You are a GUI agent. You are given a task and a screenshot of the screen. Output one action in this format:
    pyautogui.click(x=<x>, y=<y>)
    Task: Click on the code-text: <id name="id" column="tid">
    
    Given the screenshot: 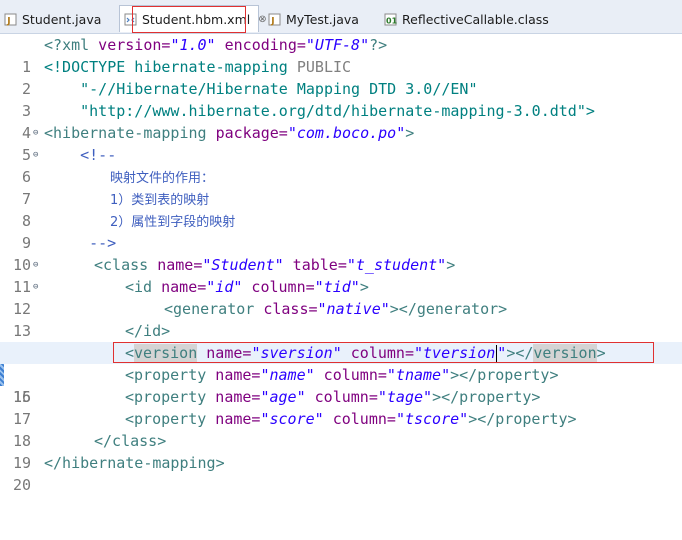 What is the action you would take?
    pyautogui.click(x=247, y=287)
    